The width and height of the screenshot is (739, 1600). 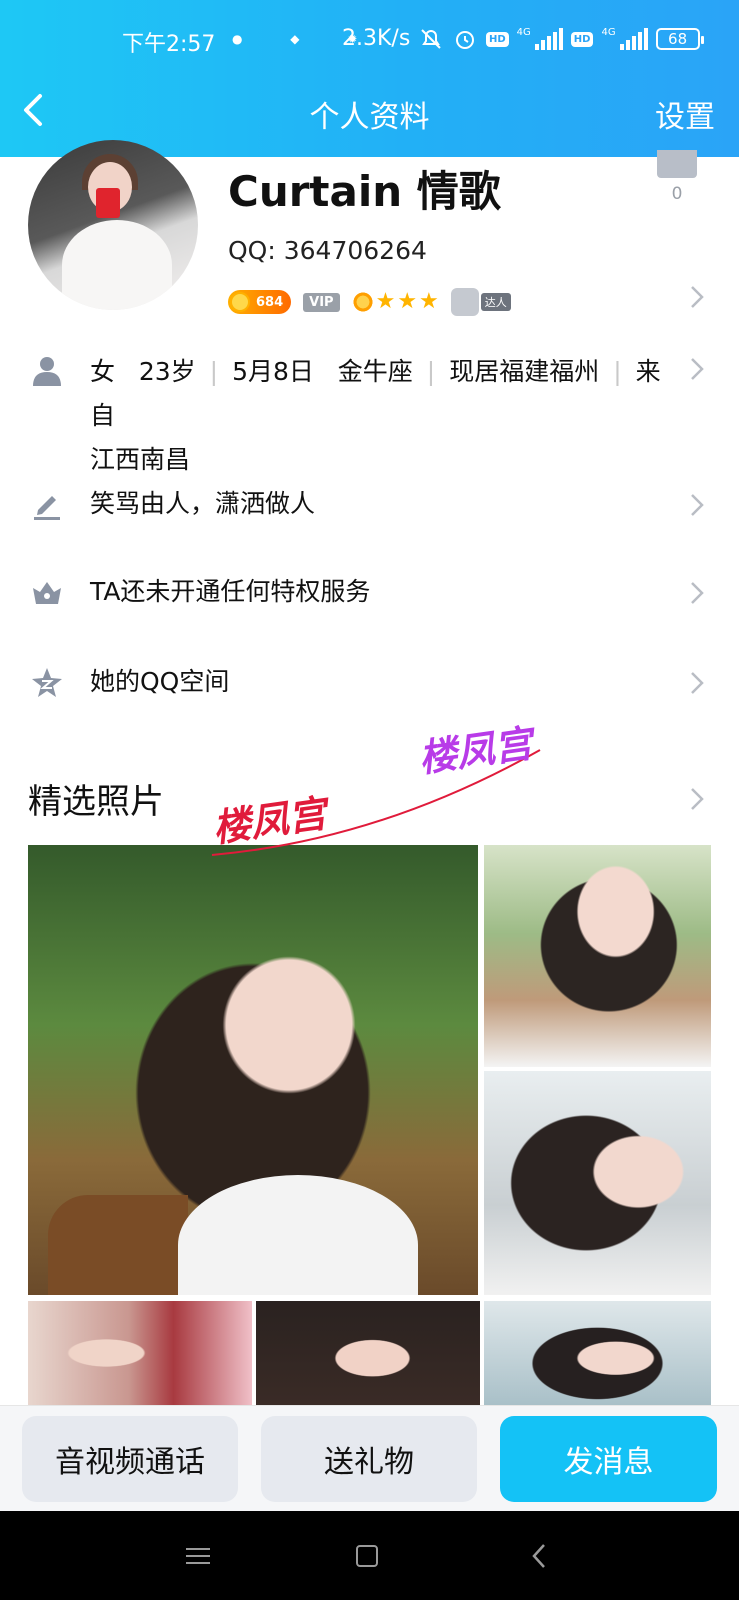 I want to click on basic-info-text: 女 23岁 | 5月8日 金牛座 | 现居福建福州 | 来自 江西南昌, so click(x=375, y=415).